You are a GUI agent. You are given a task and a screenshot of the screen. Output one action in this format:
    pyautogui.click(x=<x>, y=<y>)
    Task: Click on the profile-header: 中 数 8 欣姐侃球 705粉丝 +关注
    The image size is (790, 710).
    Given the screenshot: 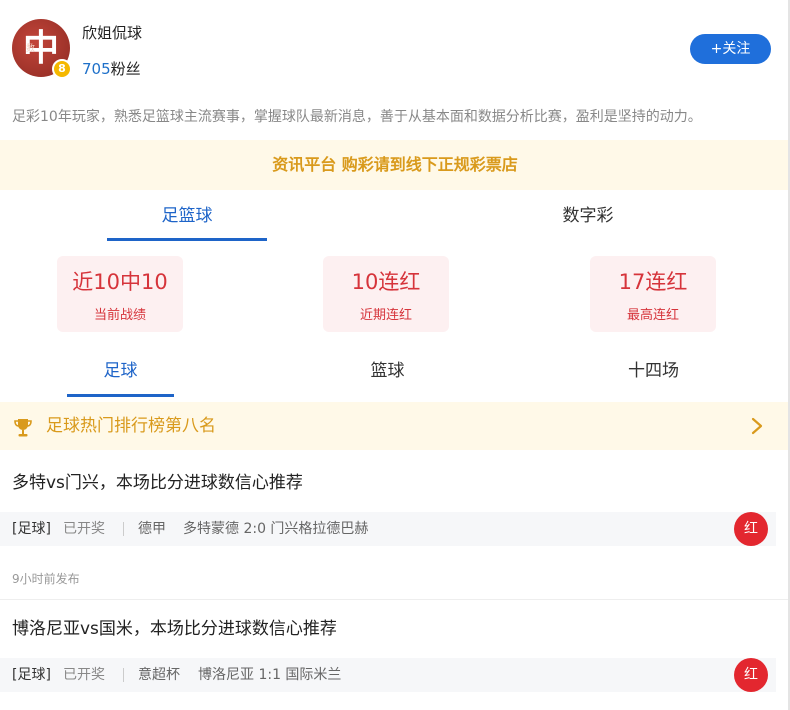 What is the action you would take?
    pyautogui.click(x=395, y=50)
    